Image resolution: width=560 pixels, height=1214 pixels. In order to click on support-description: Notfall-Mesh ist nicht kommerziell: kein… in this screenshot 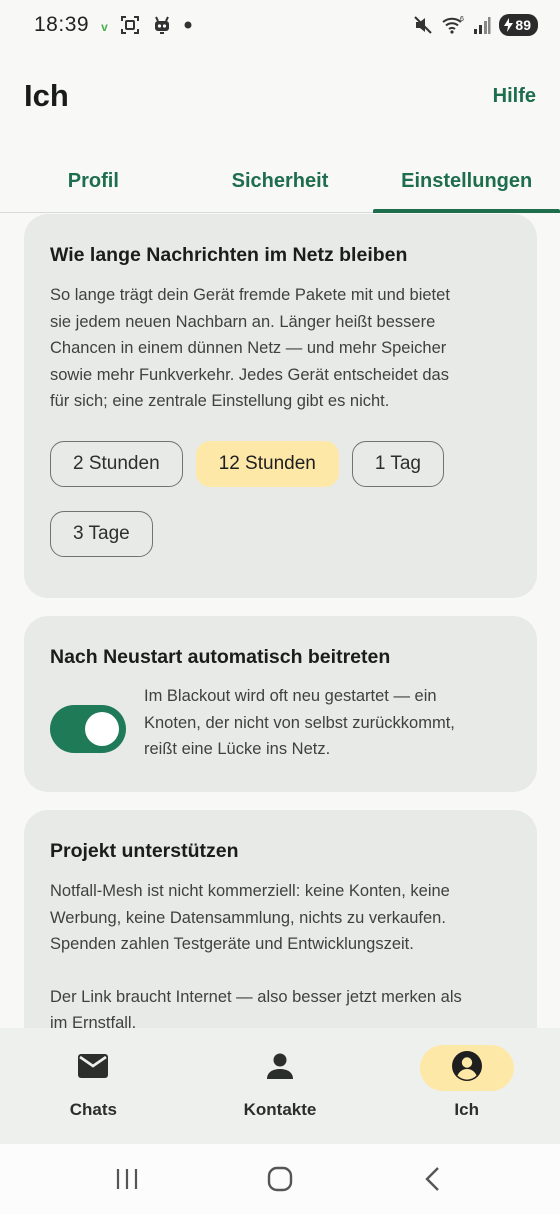, I will do `click(280, 918)`.